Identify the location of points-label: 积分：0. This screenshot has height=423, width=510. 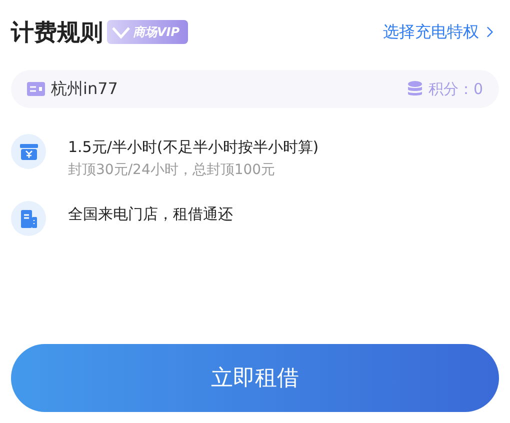
(455, 89).